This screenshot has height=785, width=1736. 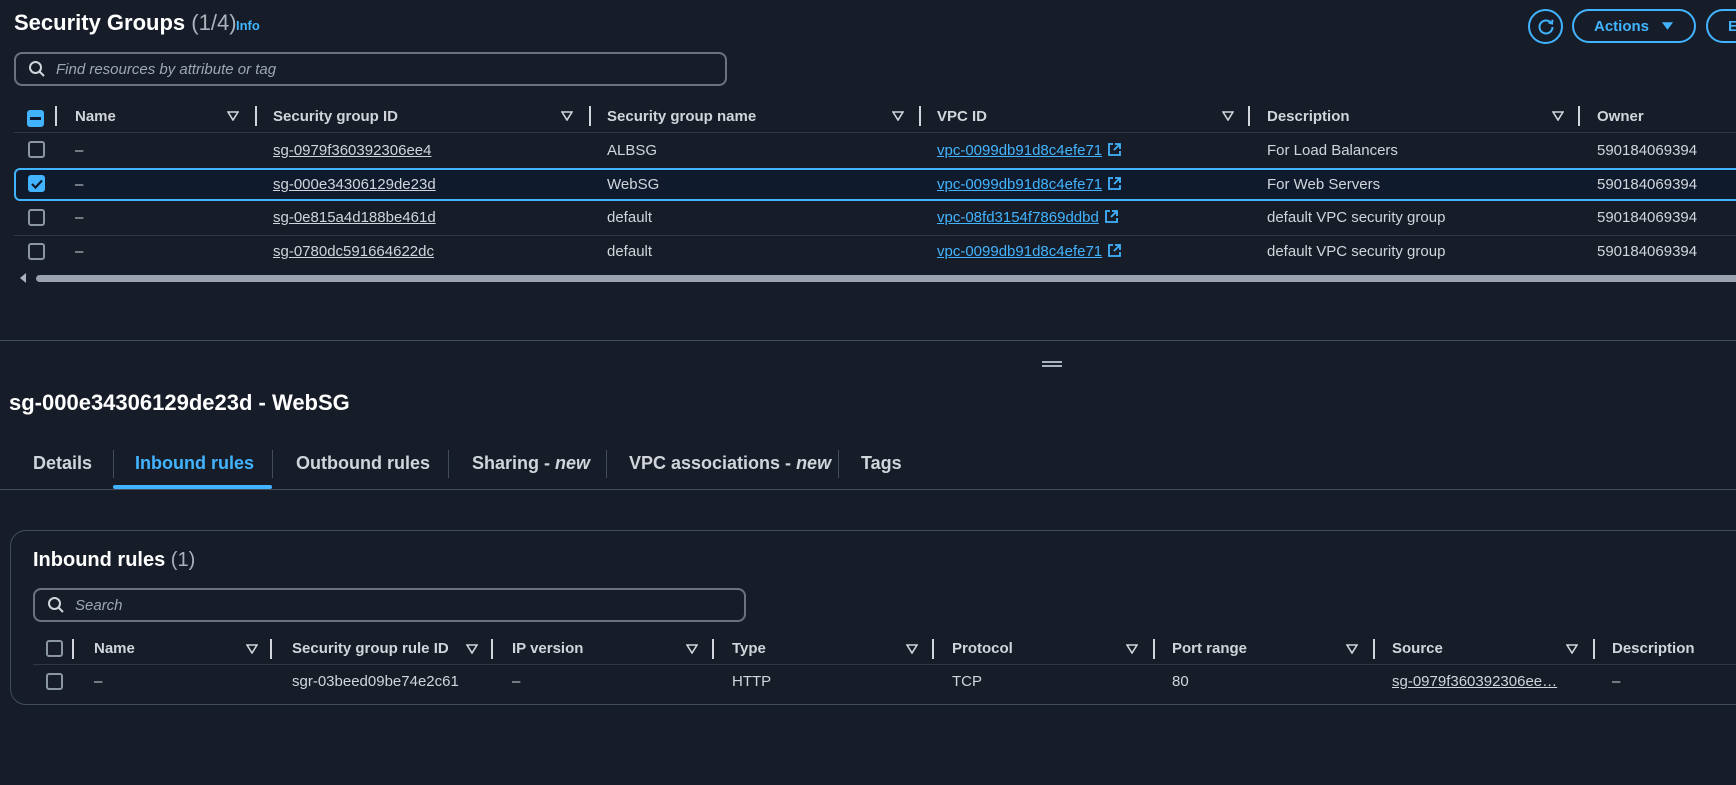 What do you see at coordinates (1732, 26) in the screenshot?
I see `next-action-label: E` at bounding box center [1732, 26].